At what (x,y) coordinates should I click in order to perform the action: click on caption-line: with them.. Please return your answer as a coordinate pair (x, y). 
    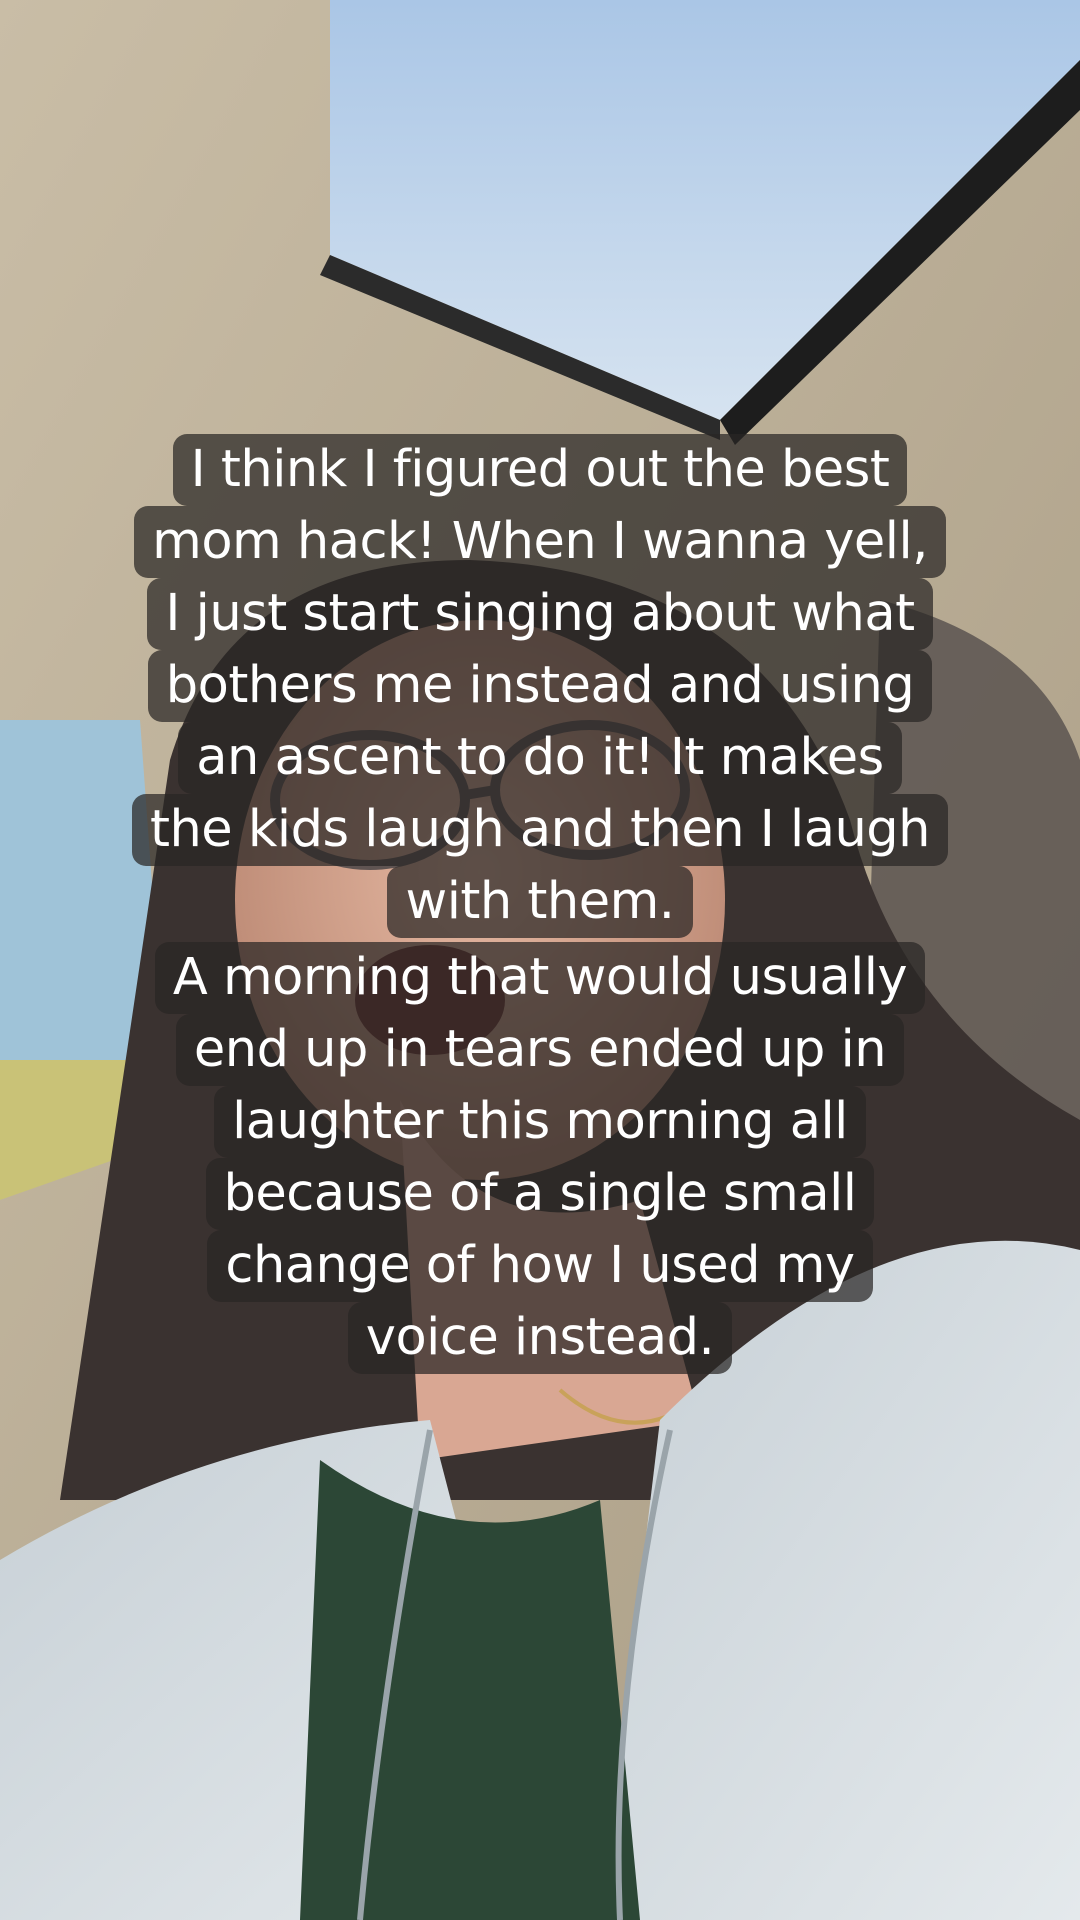
    Looking at the image, I should click on (540, 902).